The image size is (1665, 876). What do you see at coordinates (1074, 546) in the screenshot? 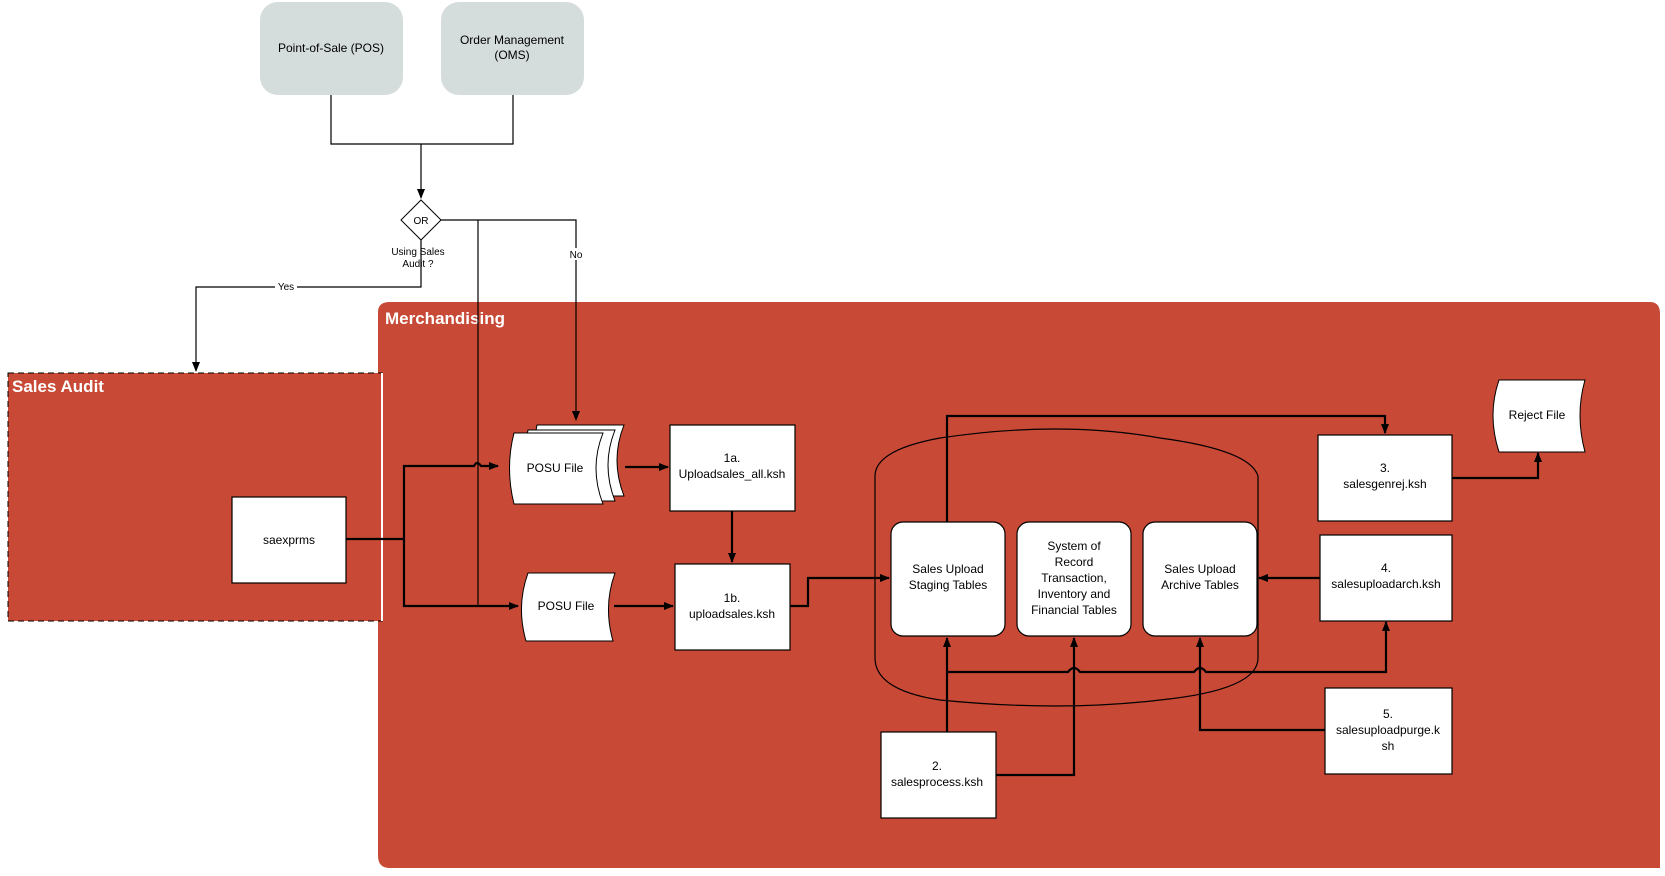
I see `sor-label-line1: System of` at bounding box center [1074, 546].